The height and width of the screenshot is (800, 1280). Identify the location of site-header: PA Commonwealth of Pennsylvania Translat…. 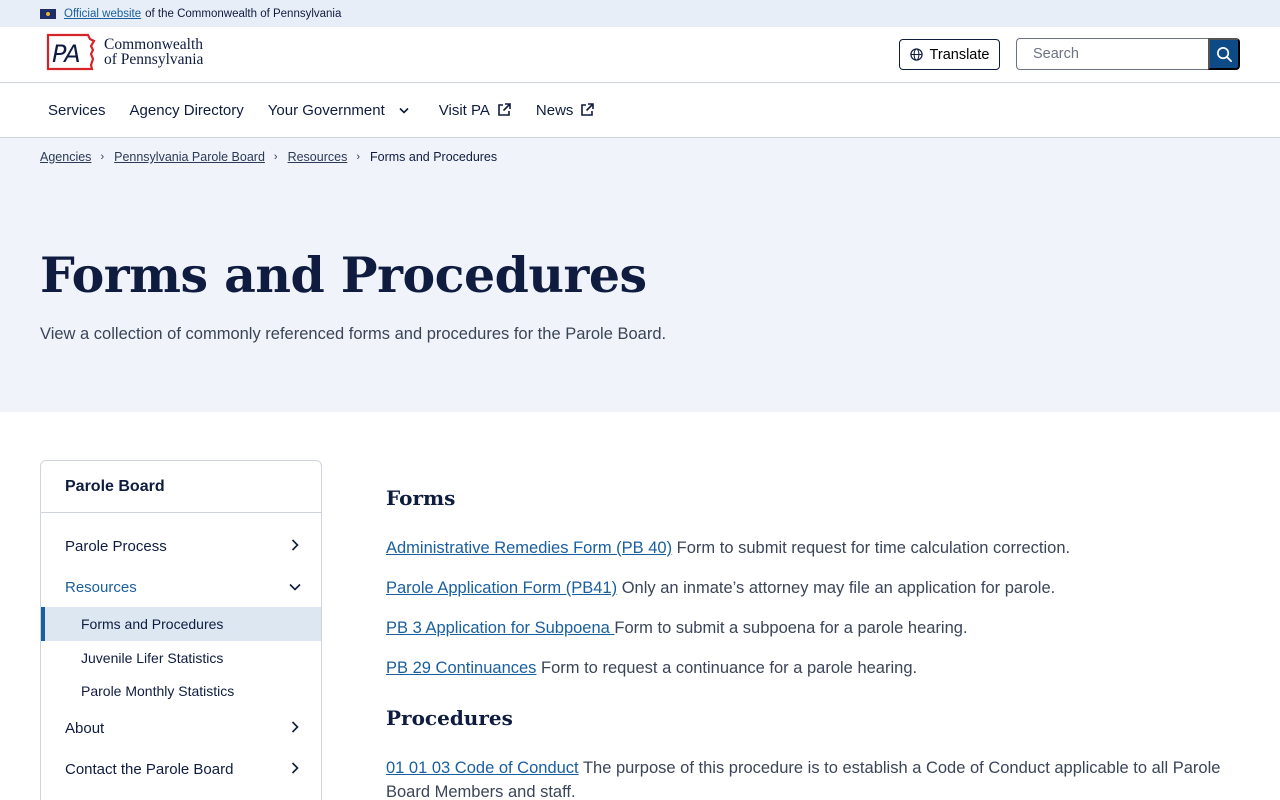
(640, 55).